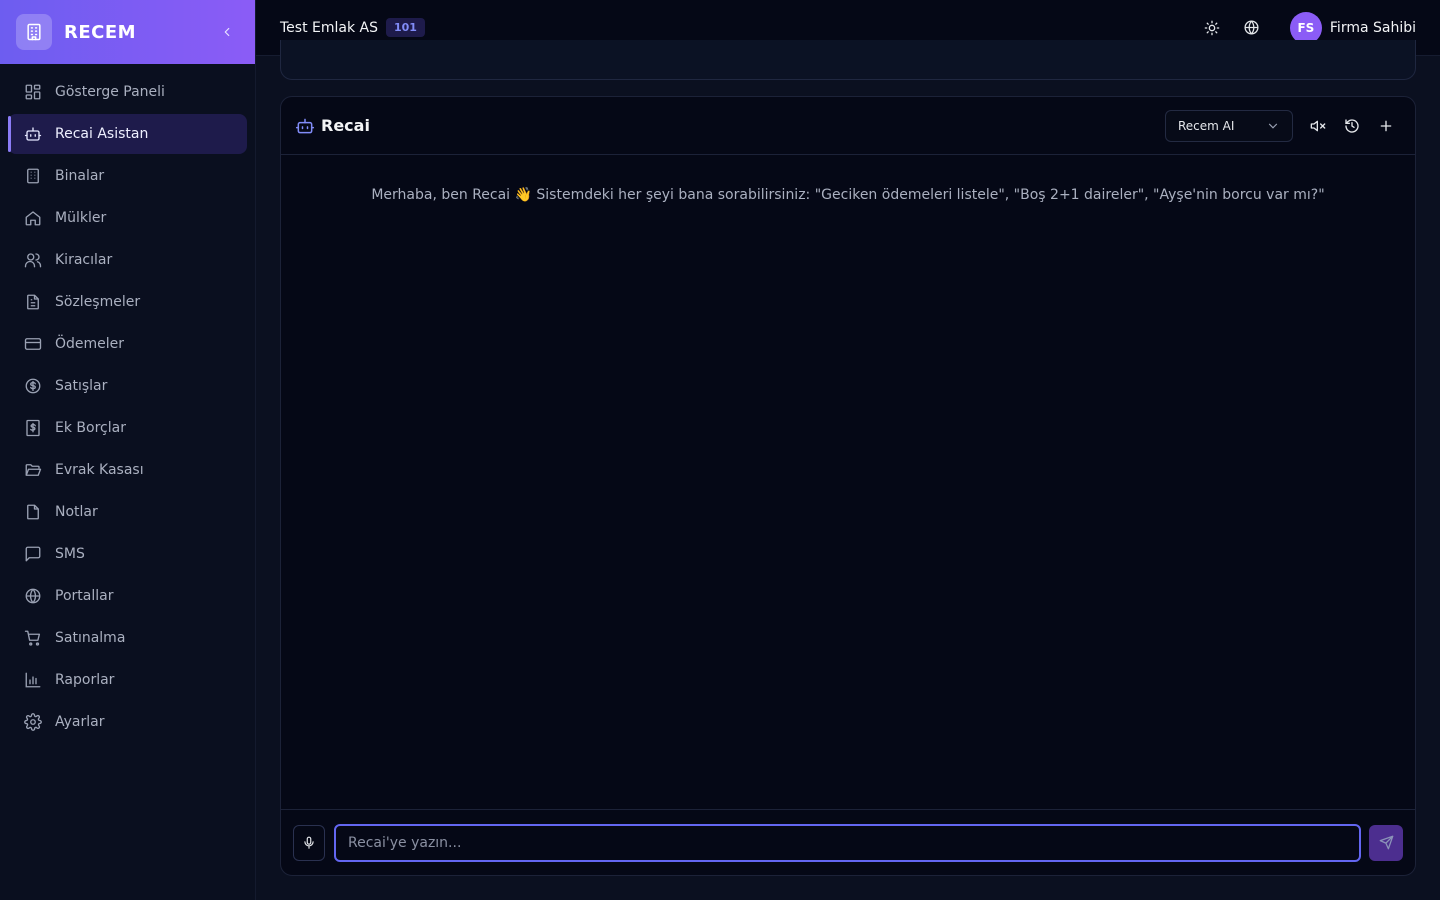 This screenshot has width=1440, height=900. I want to click on building-logo-icon, so click(34, 32).